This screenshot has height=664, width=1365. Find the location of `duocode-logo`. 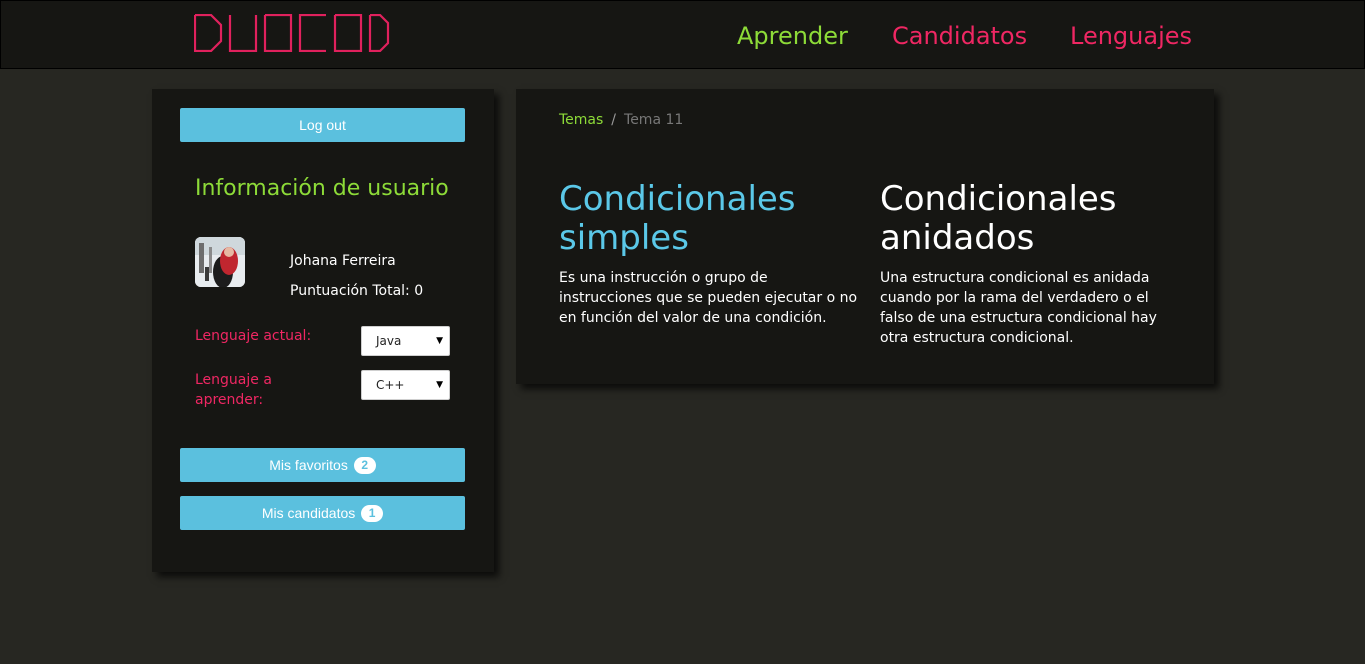

duocode-logo is located at coordinates (294, 34).